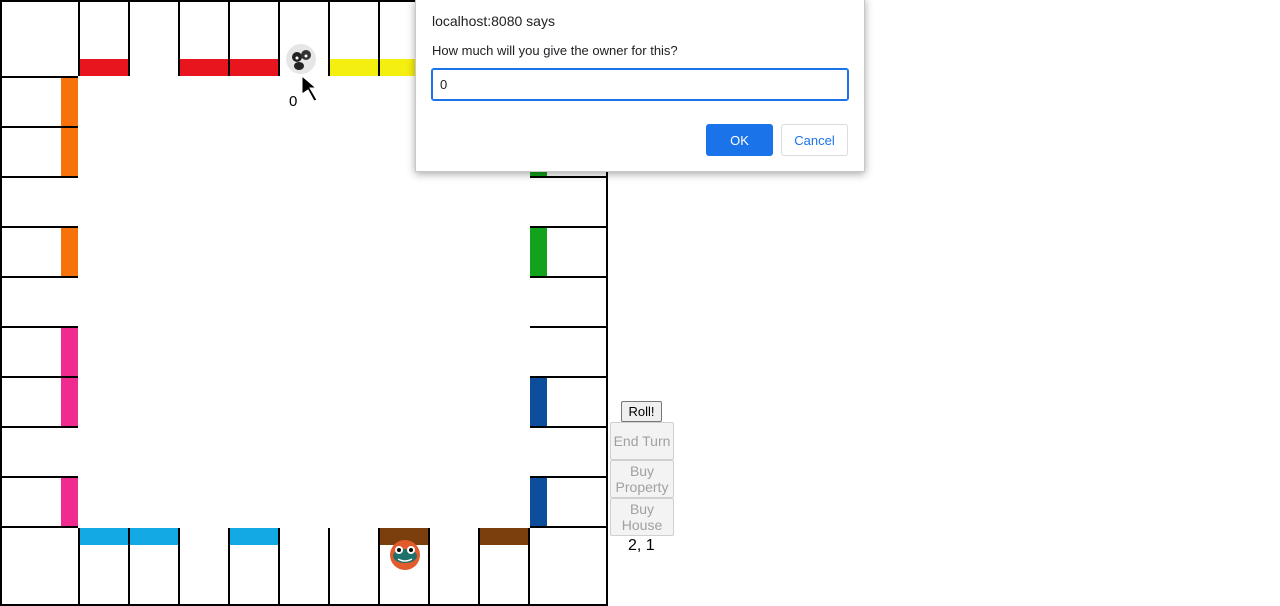 The height and width of the screenshot is (606, 1280). I want to click on amount-input, so click(640, 84).